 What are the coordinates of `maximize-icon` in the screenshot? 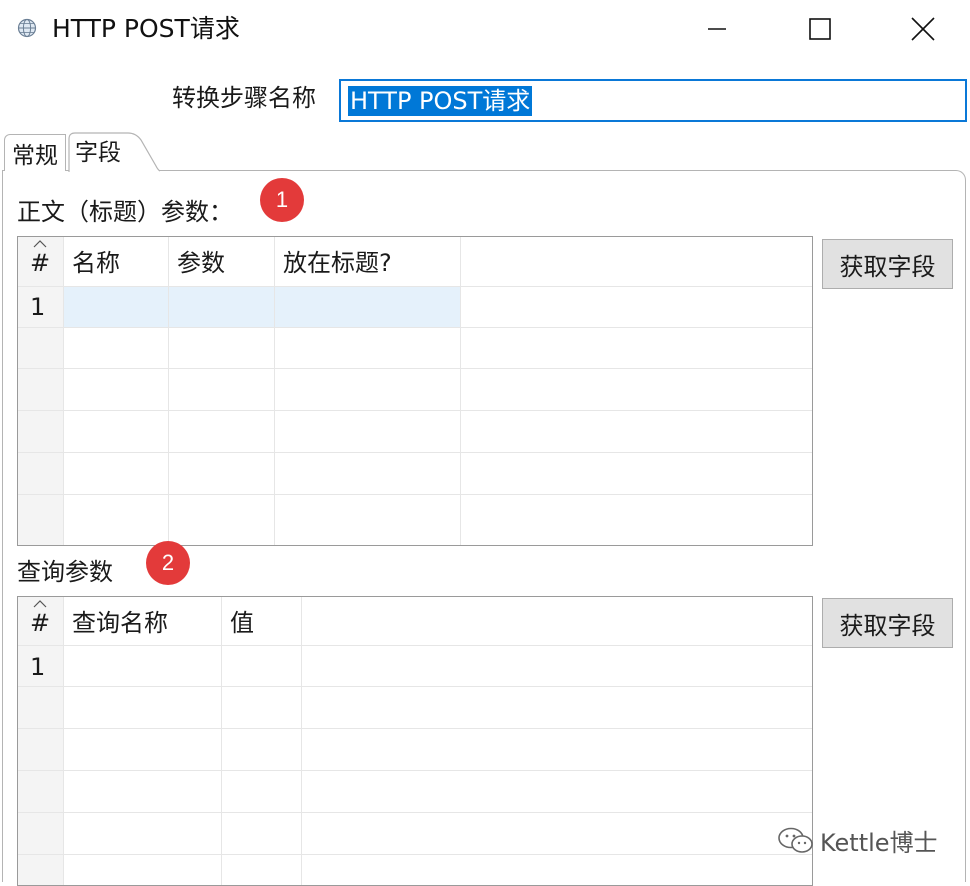 It's located at (820, 29).